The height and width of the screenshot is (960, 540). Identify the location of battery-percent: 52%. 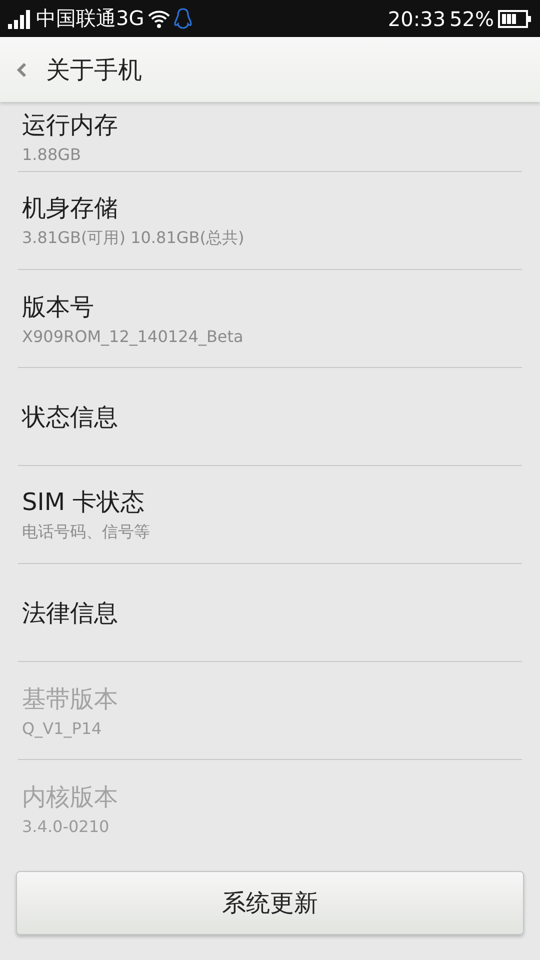
(472, 18).